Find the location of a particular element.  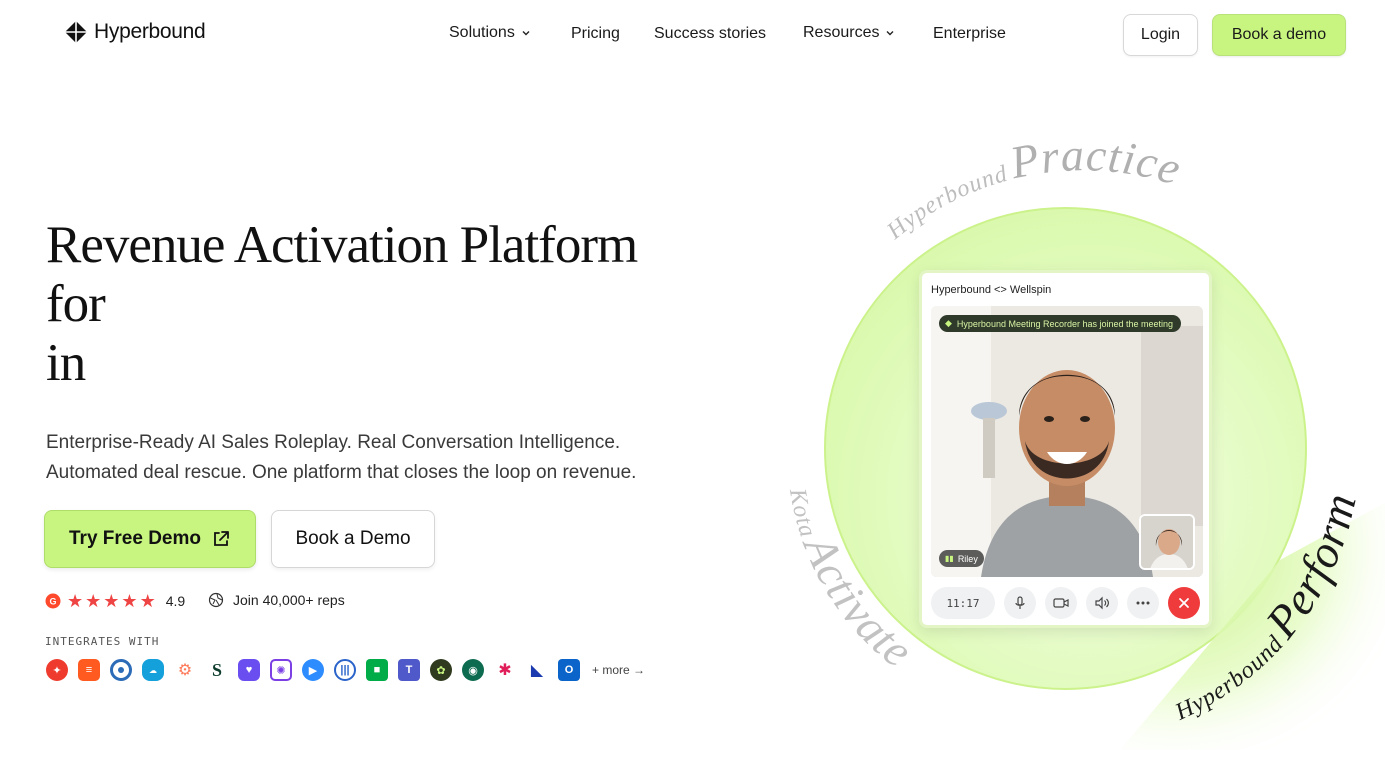

curved-perform-prefix: Hyperbound is located at coordinates (1230, 678).